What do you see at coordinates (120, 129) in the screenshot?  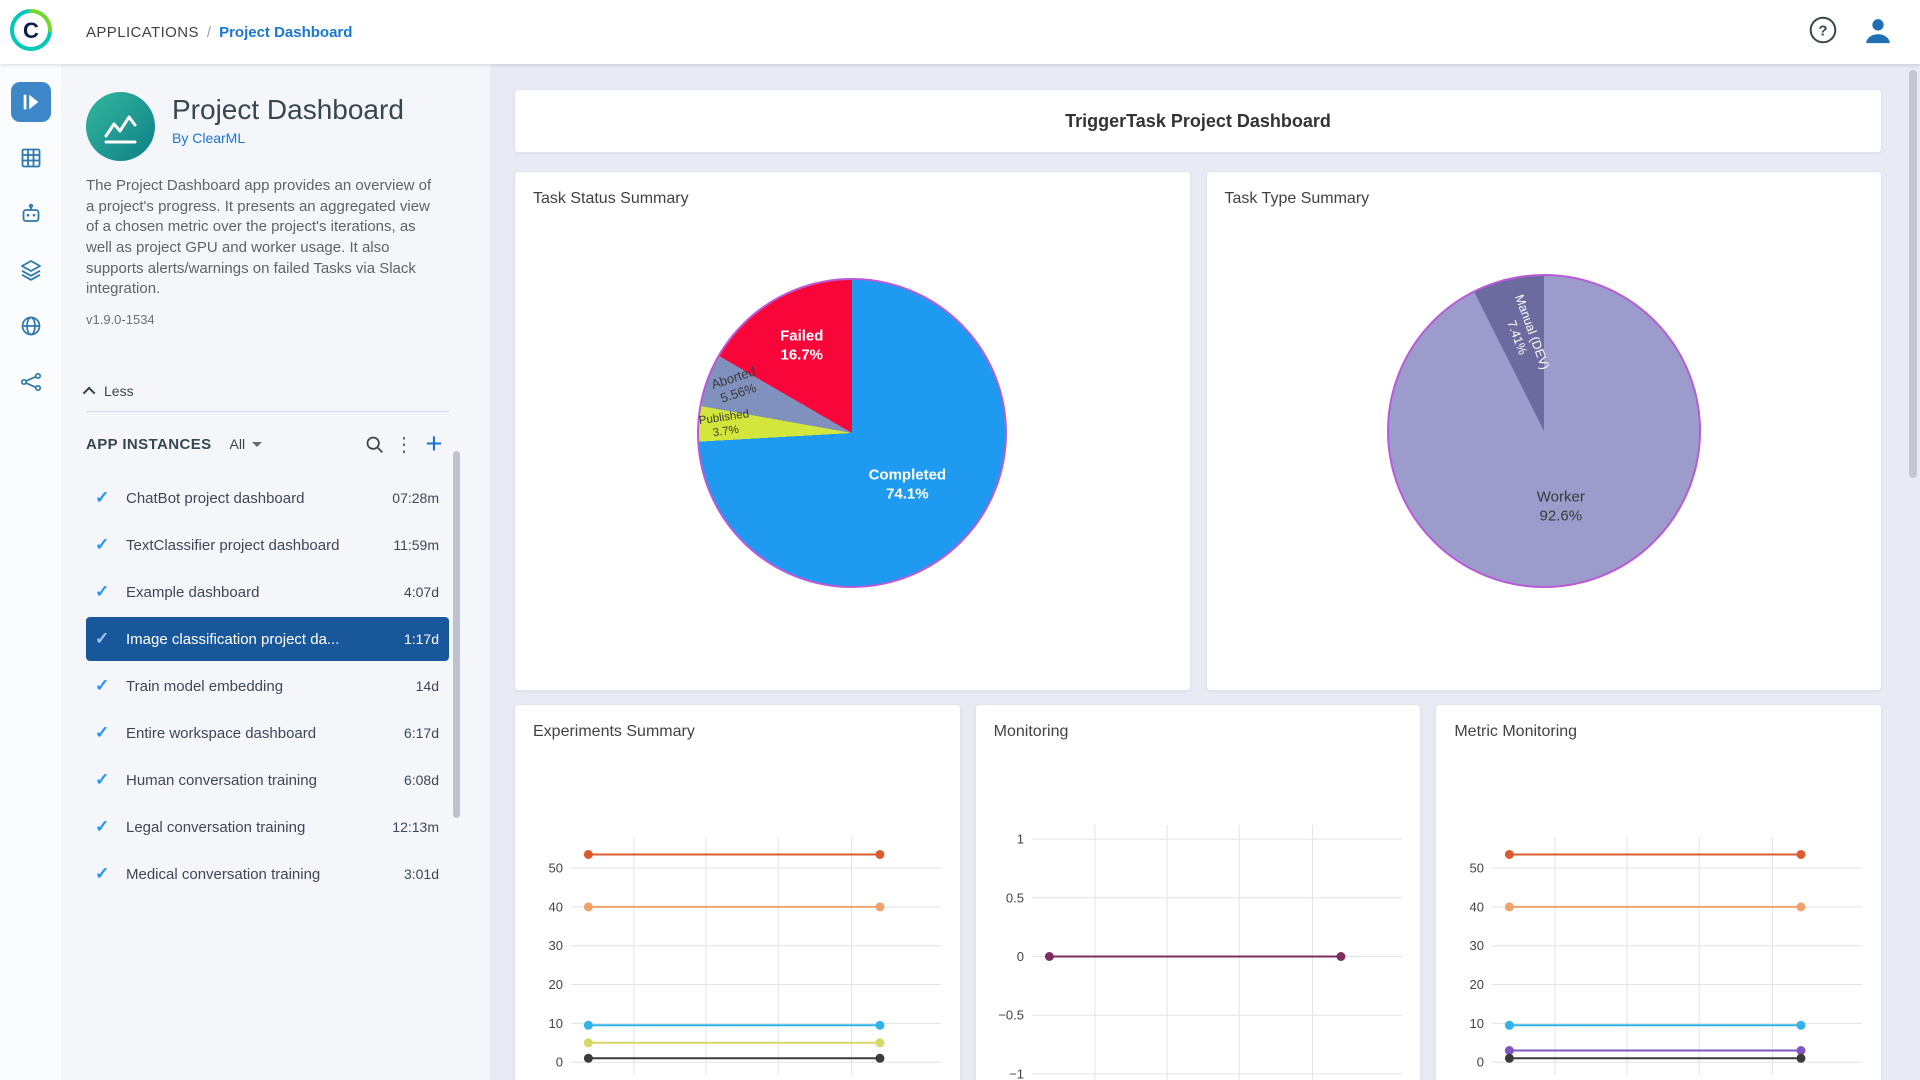 I see `project-dashboard-app-icon` at bounding box center [120, 129].